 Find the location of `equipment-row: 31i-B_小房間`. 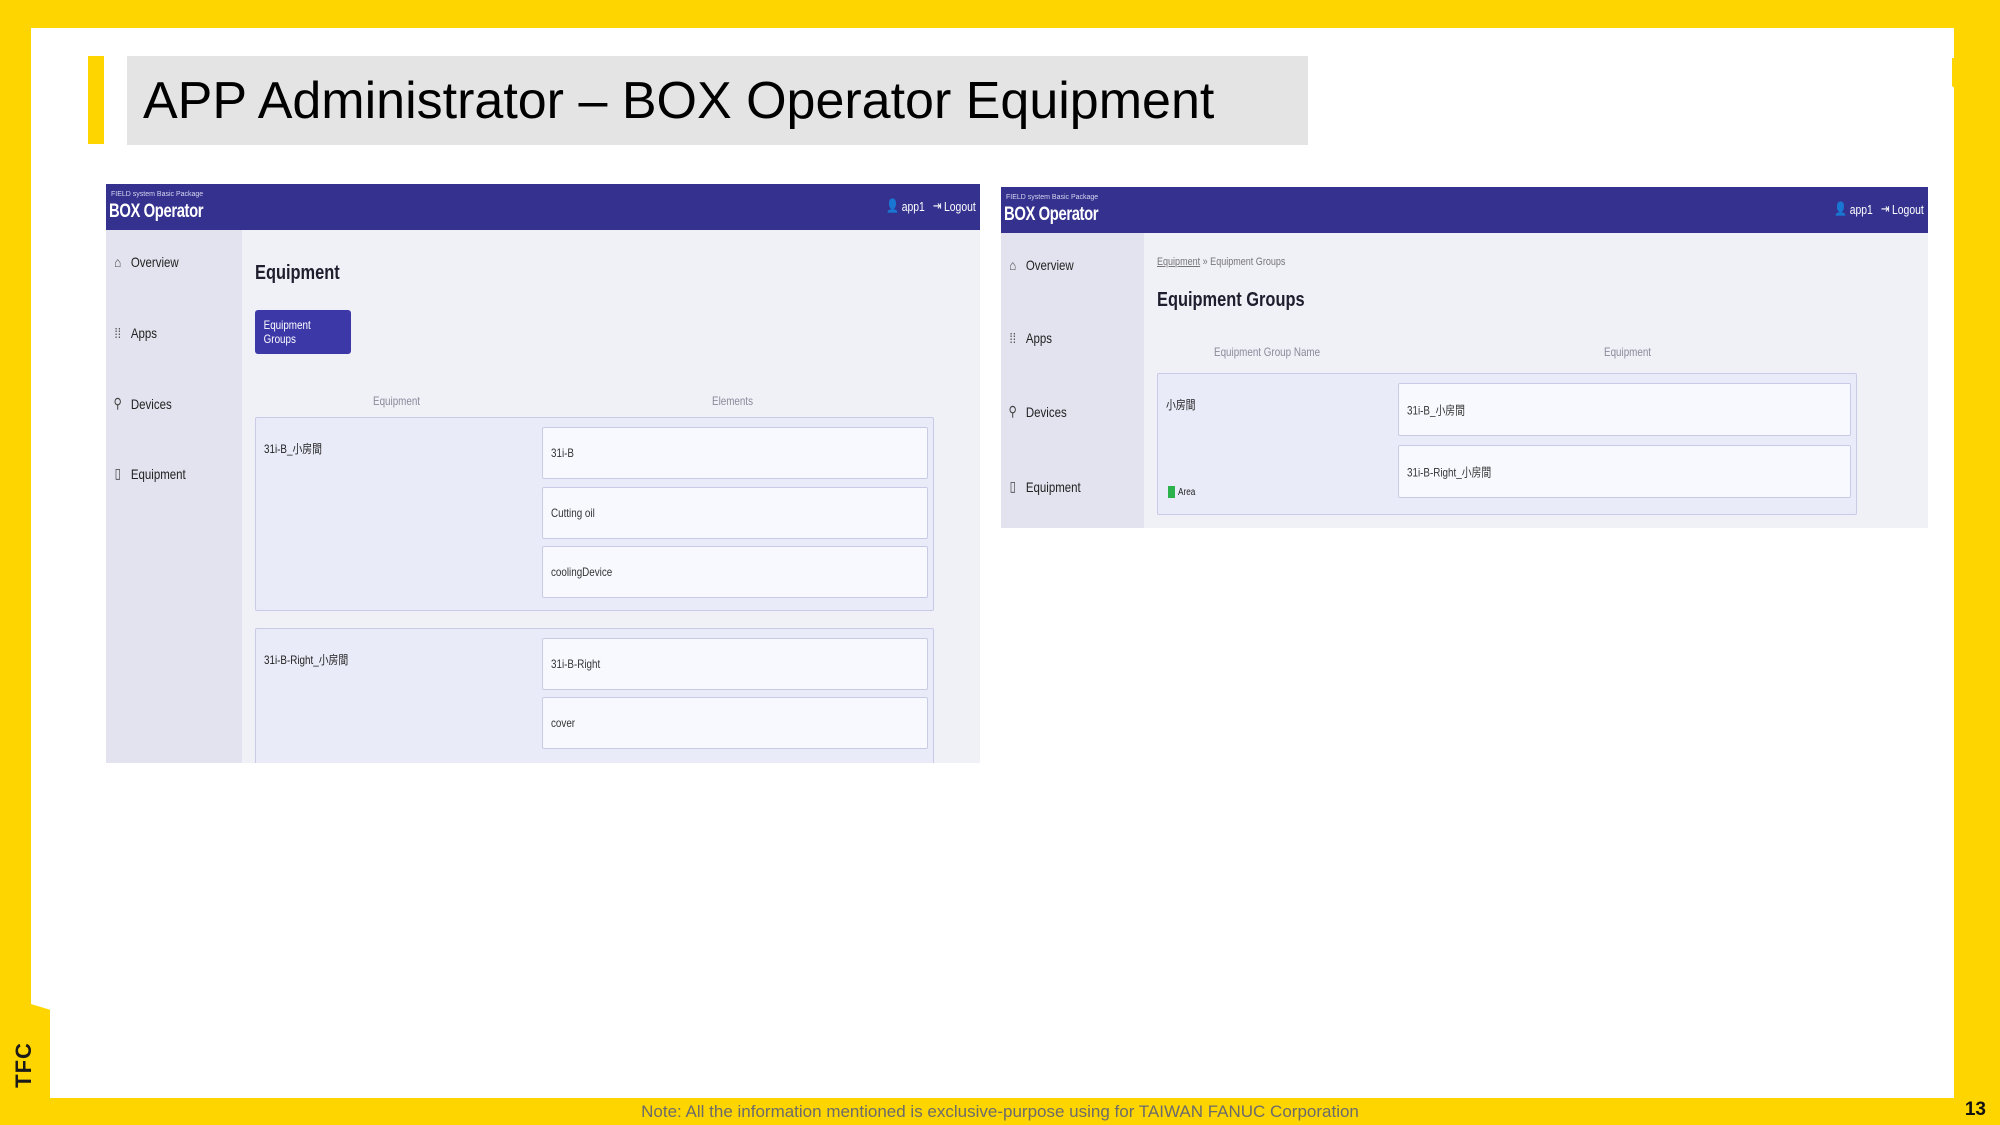

equipment-row: 31i-B_小房間 is located at coordinates (1624, 409).